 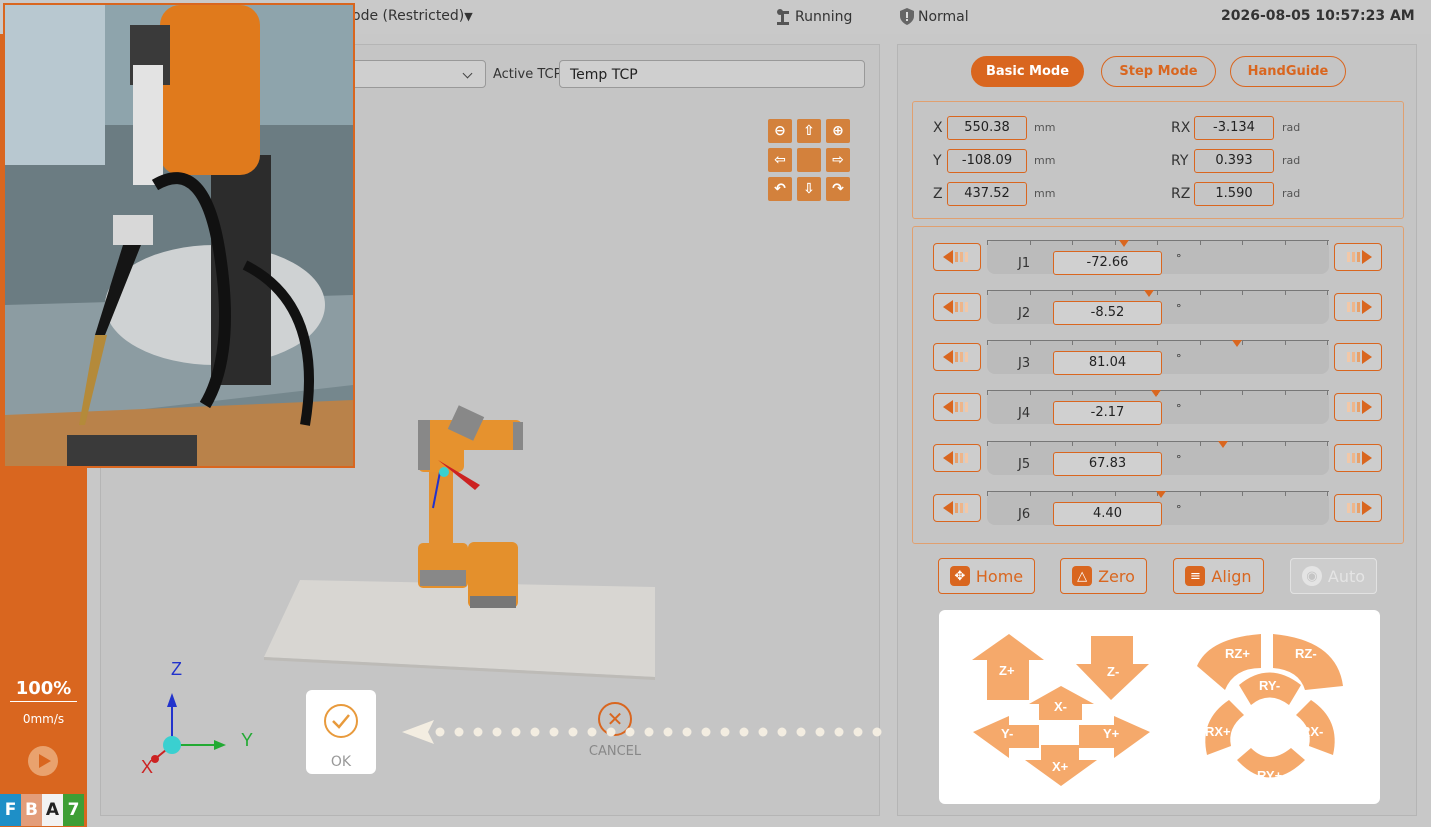 I want to click on active-tcp-field: Temp TCP, so click(x=712, y=74).